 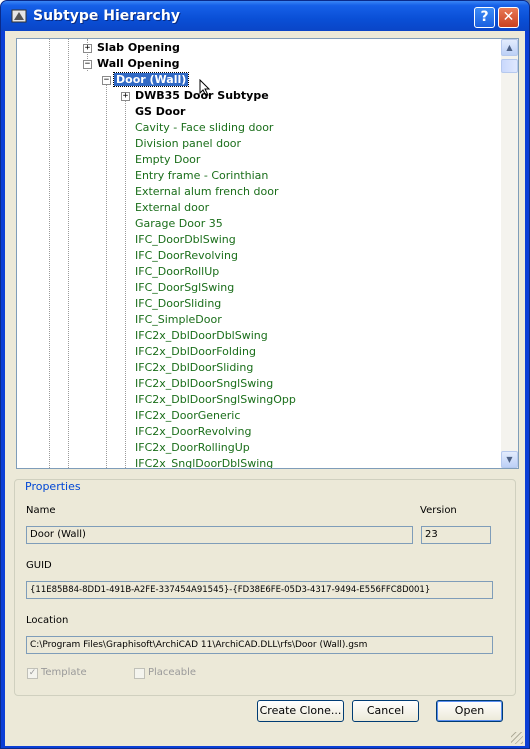 I want to click on template-label: Template, so click(x=64, y=672).